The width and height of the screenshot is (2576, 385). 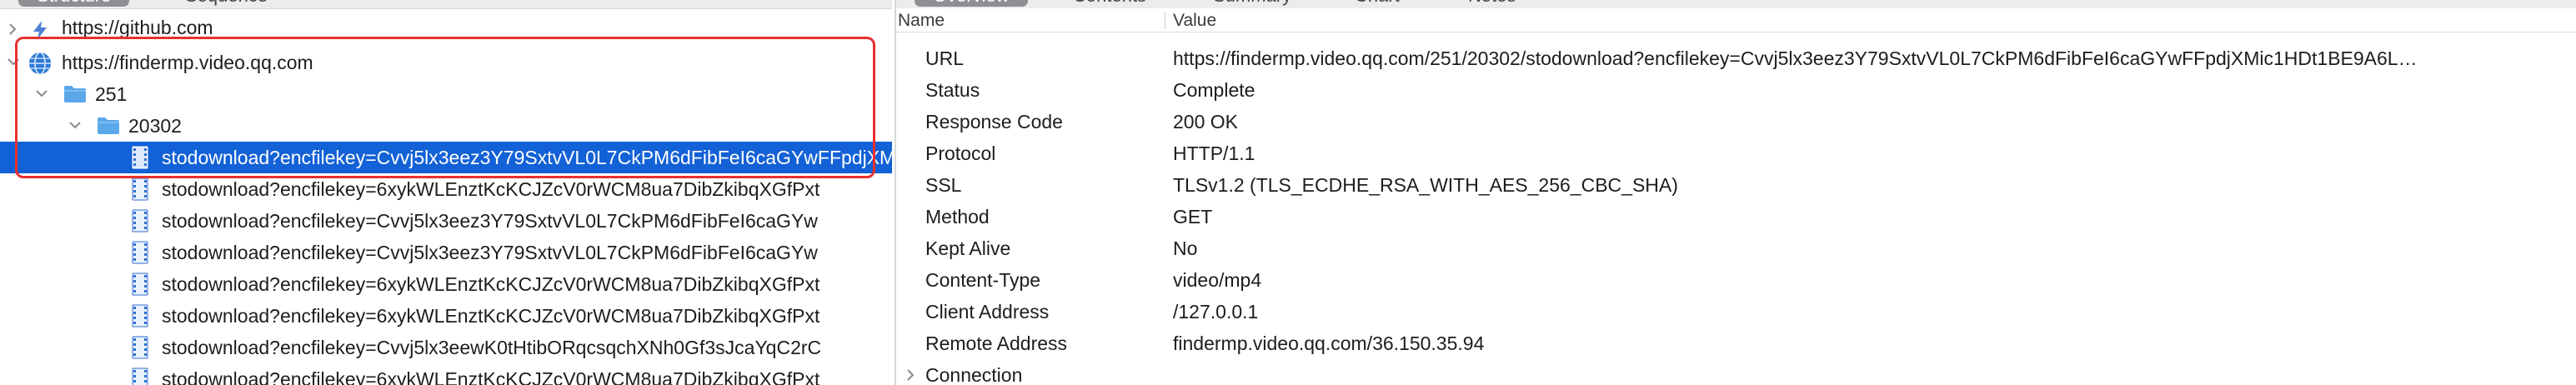 I want to click on property-name: URL, so click(x=945, y=59).